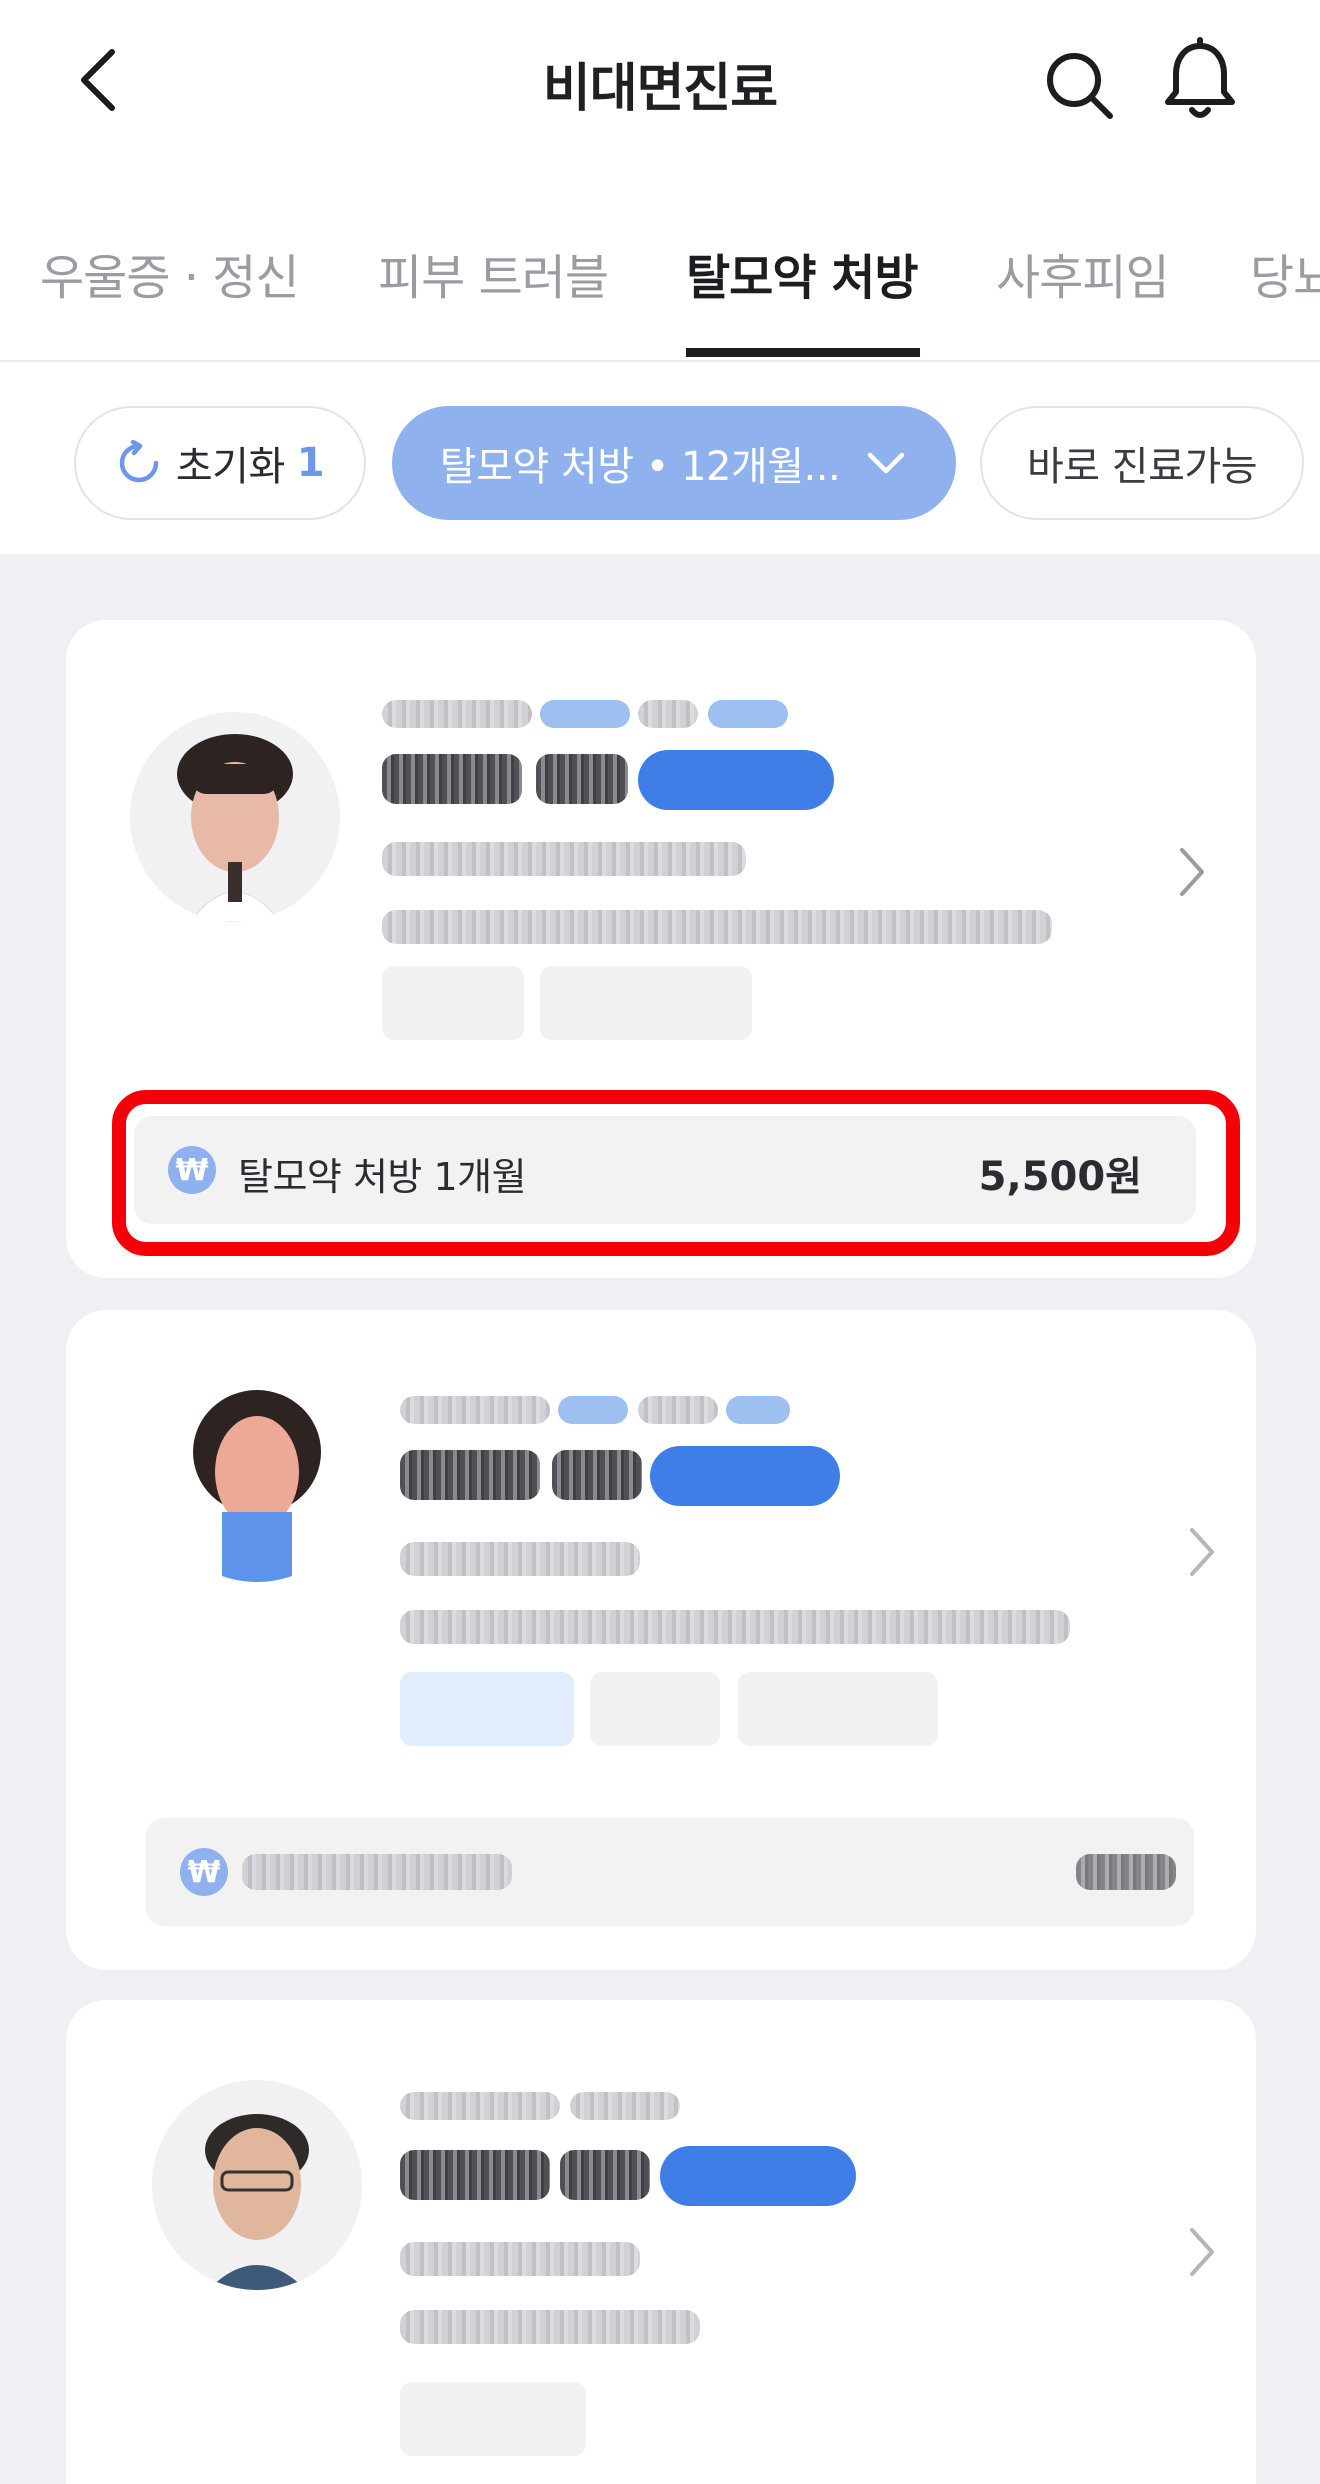 The width and height of the screenshot is (1320, 2484). I want to click on reset-label: 초기화, so click(230, 467).